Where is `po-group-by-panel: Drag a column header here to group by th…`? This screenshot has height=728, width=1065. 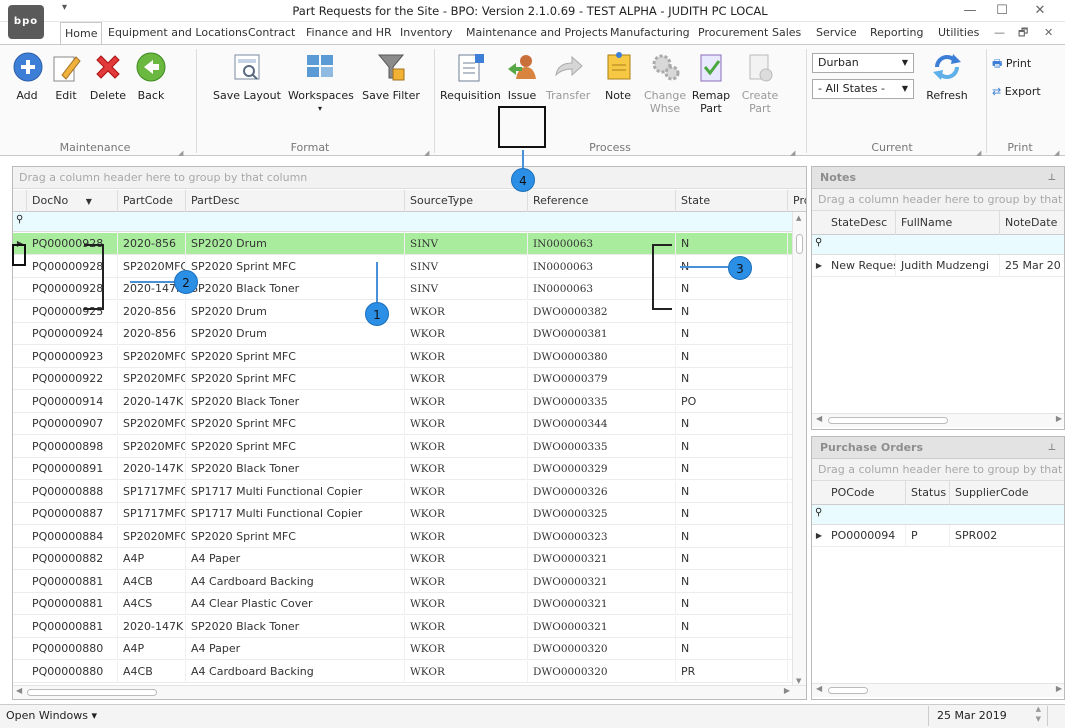 po-group-by-panel: Drag a column header here to group by th… is located at coordinates (938, 470).